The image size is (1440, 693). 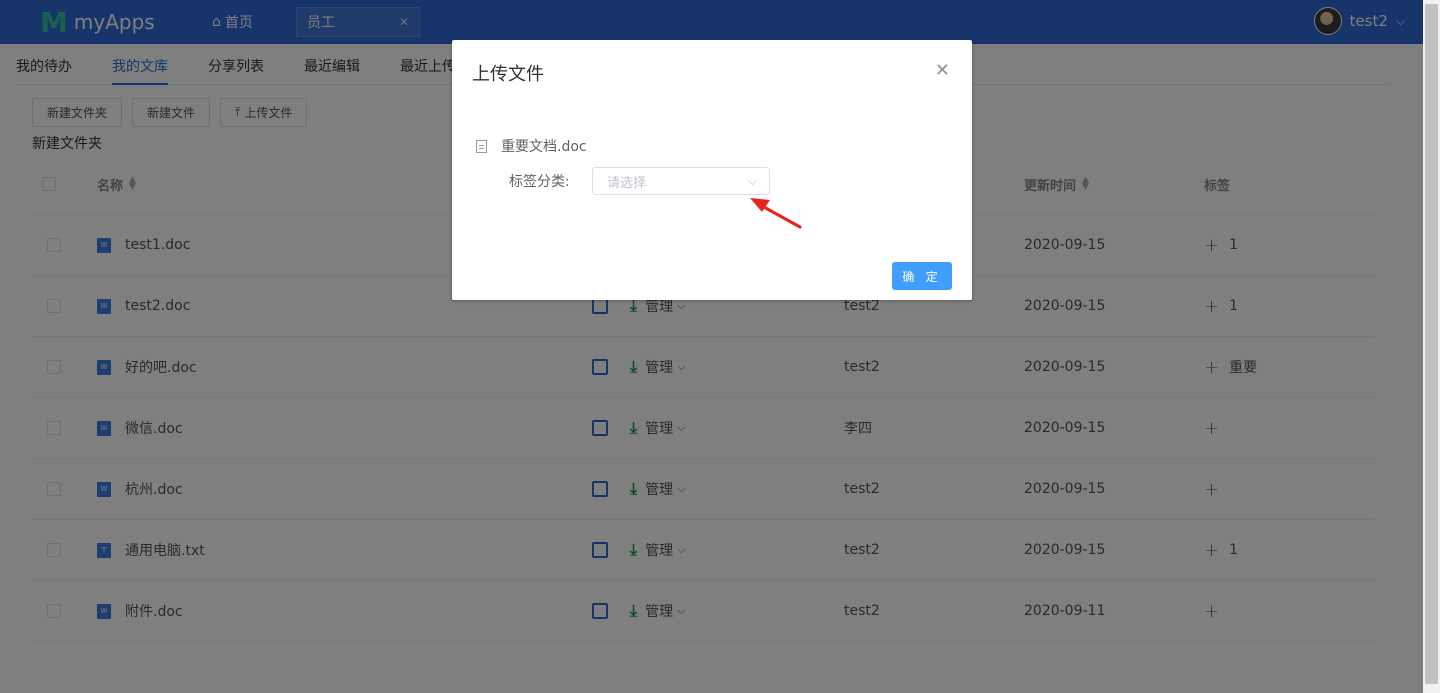 I want to click on confirm-button: 确 定, so click(x=922, y=276).